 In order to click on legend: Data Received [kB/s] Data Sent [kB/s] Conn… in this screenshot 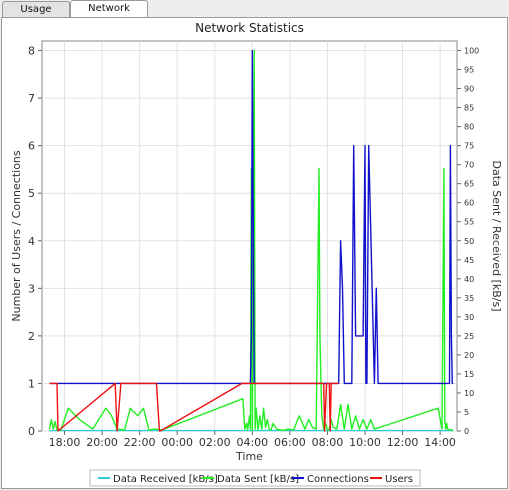, I will do `click(255, 478)`.